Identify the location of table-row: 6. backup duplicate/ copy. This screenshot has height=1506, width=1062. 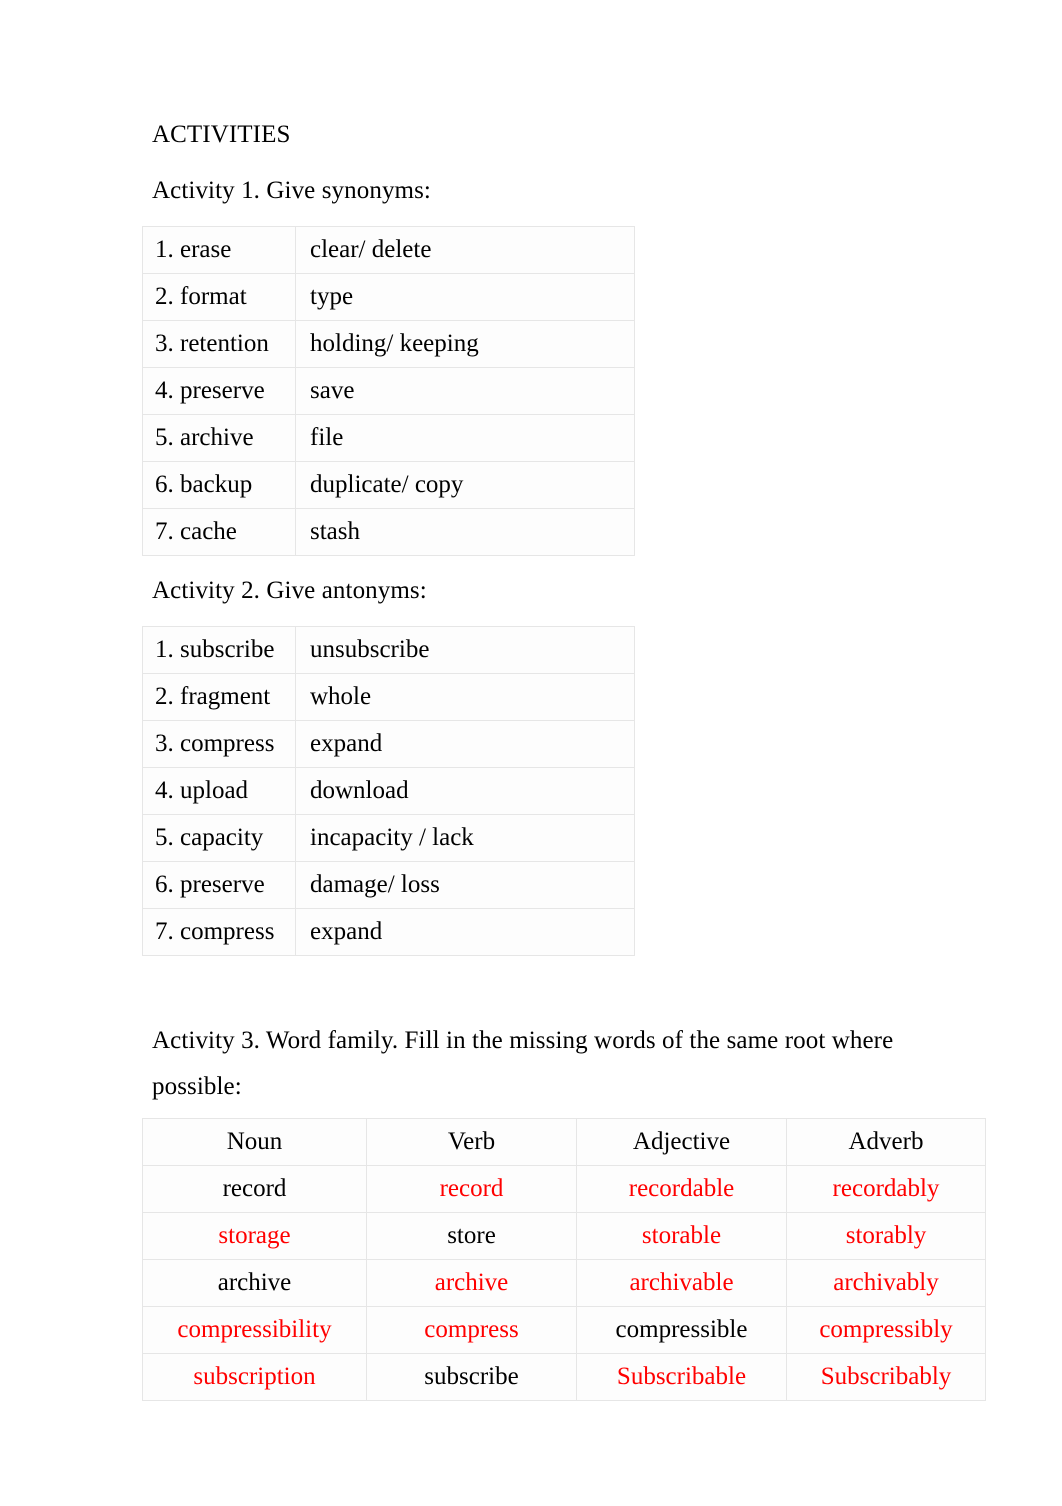
(388, 485).